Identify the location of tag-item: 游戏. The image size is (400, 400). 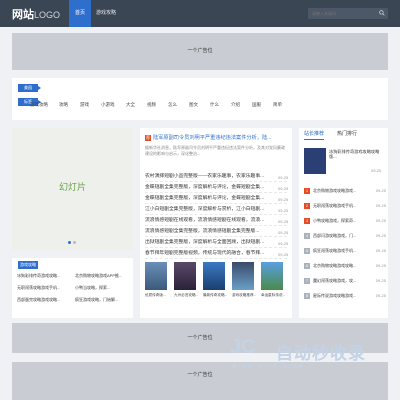
(84, 105).